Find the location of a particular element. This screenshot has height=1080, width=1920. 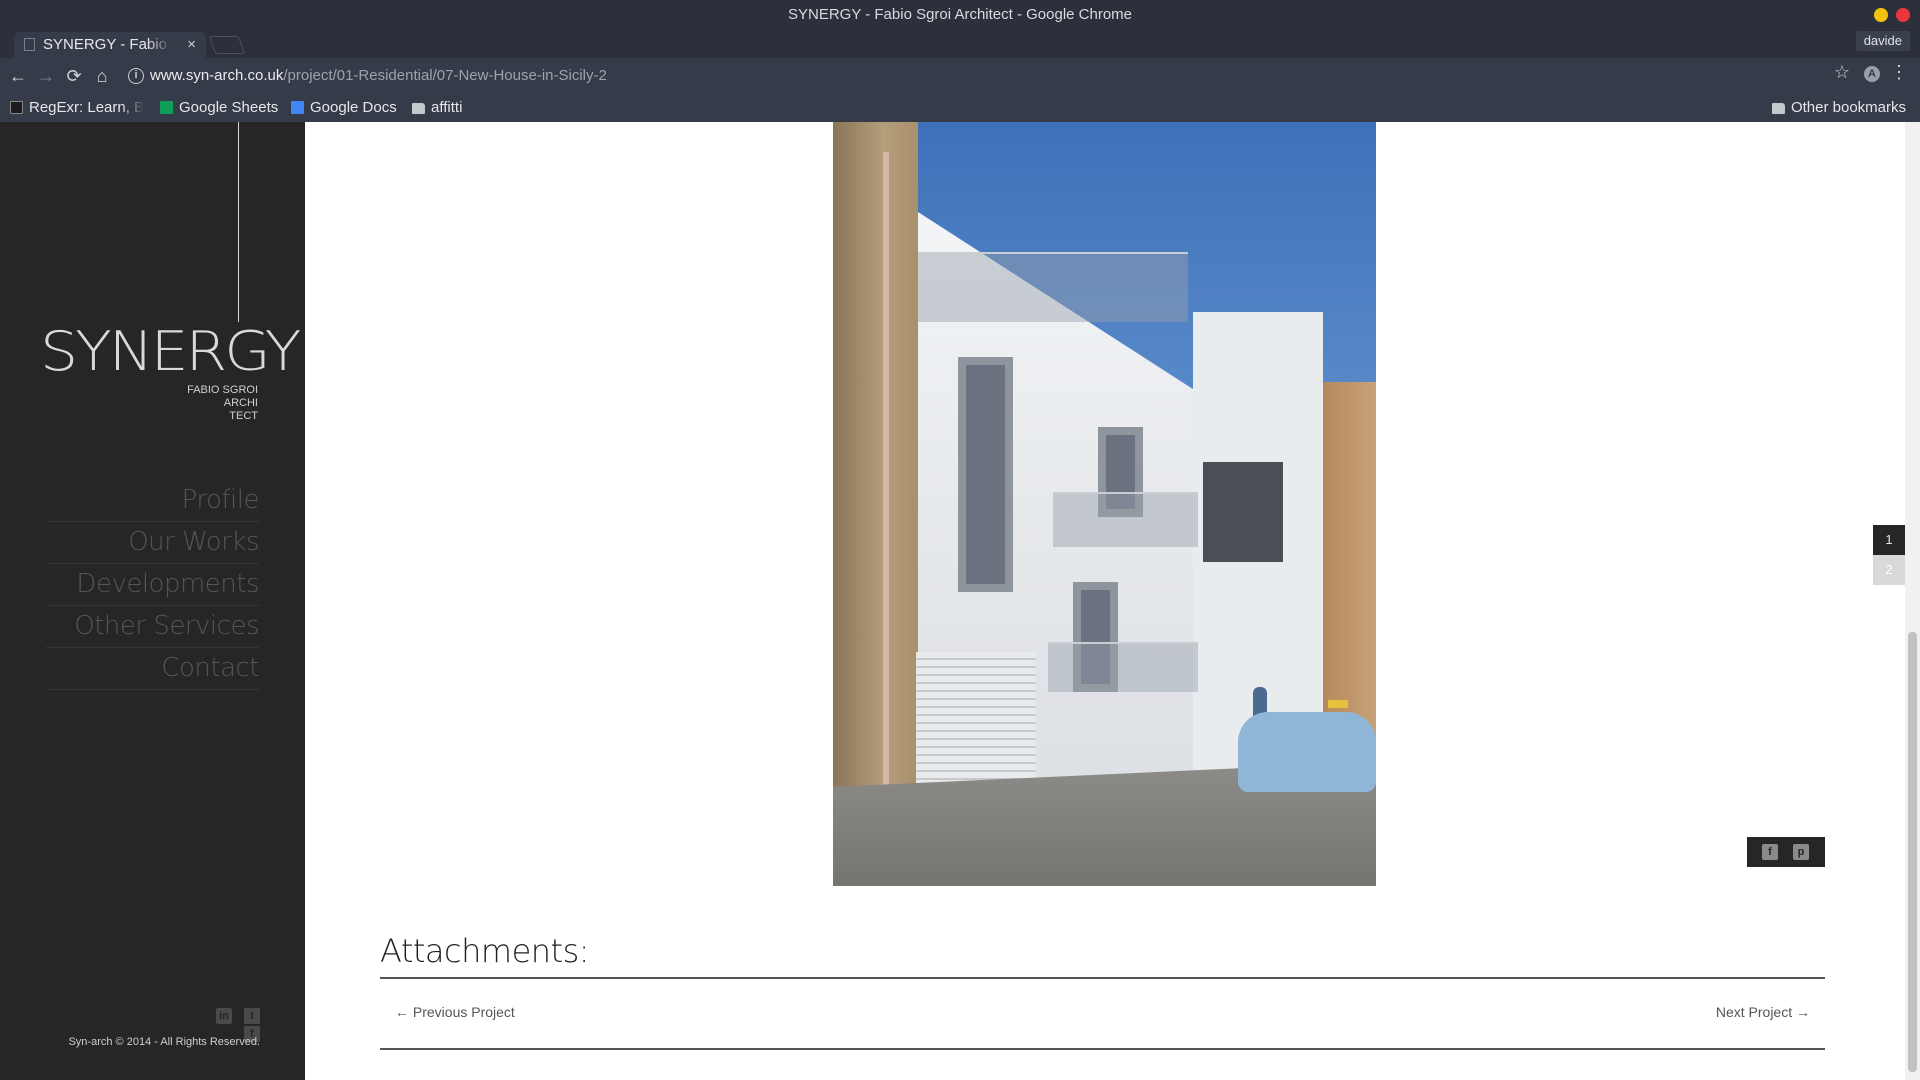

page-scrollbar is located at coordinates (1912, 601).